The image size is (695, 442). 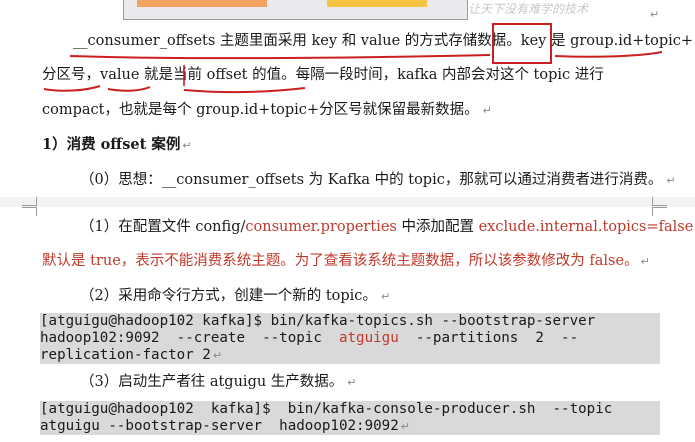 I want to click on para1-underline, so click(x=280, y=57).